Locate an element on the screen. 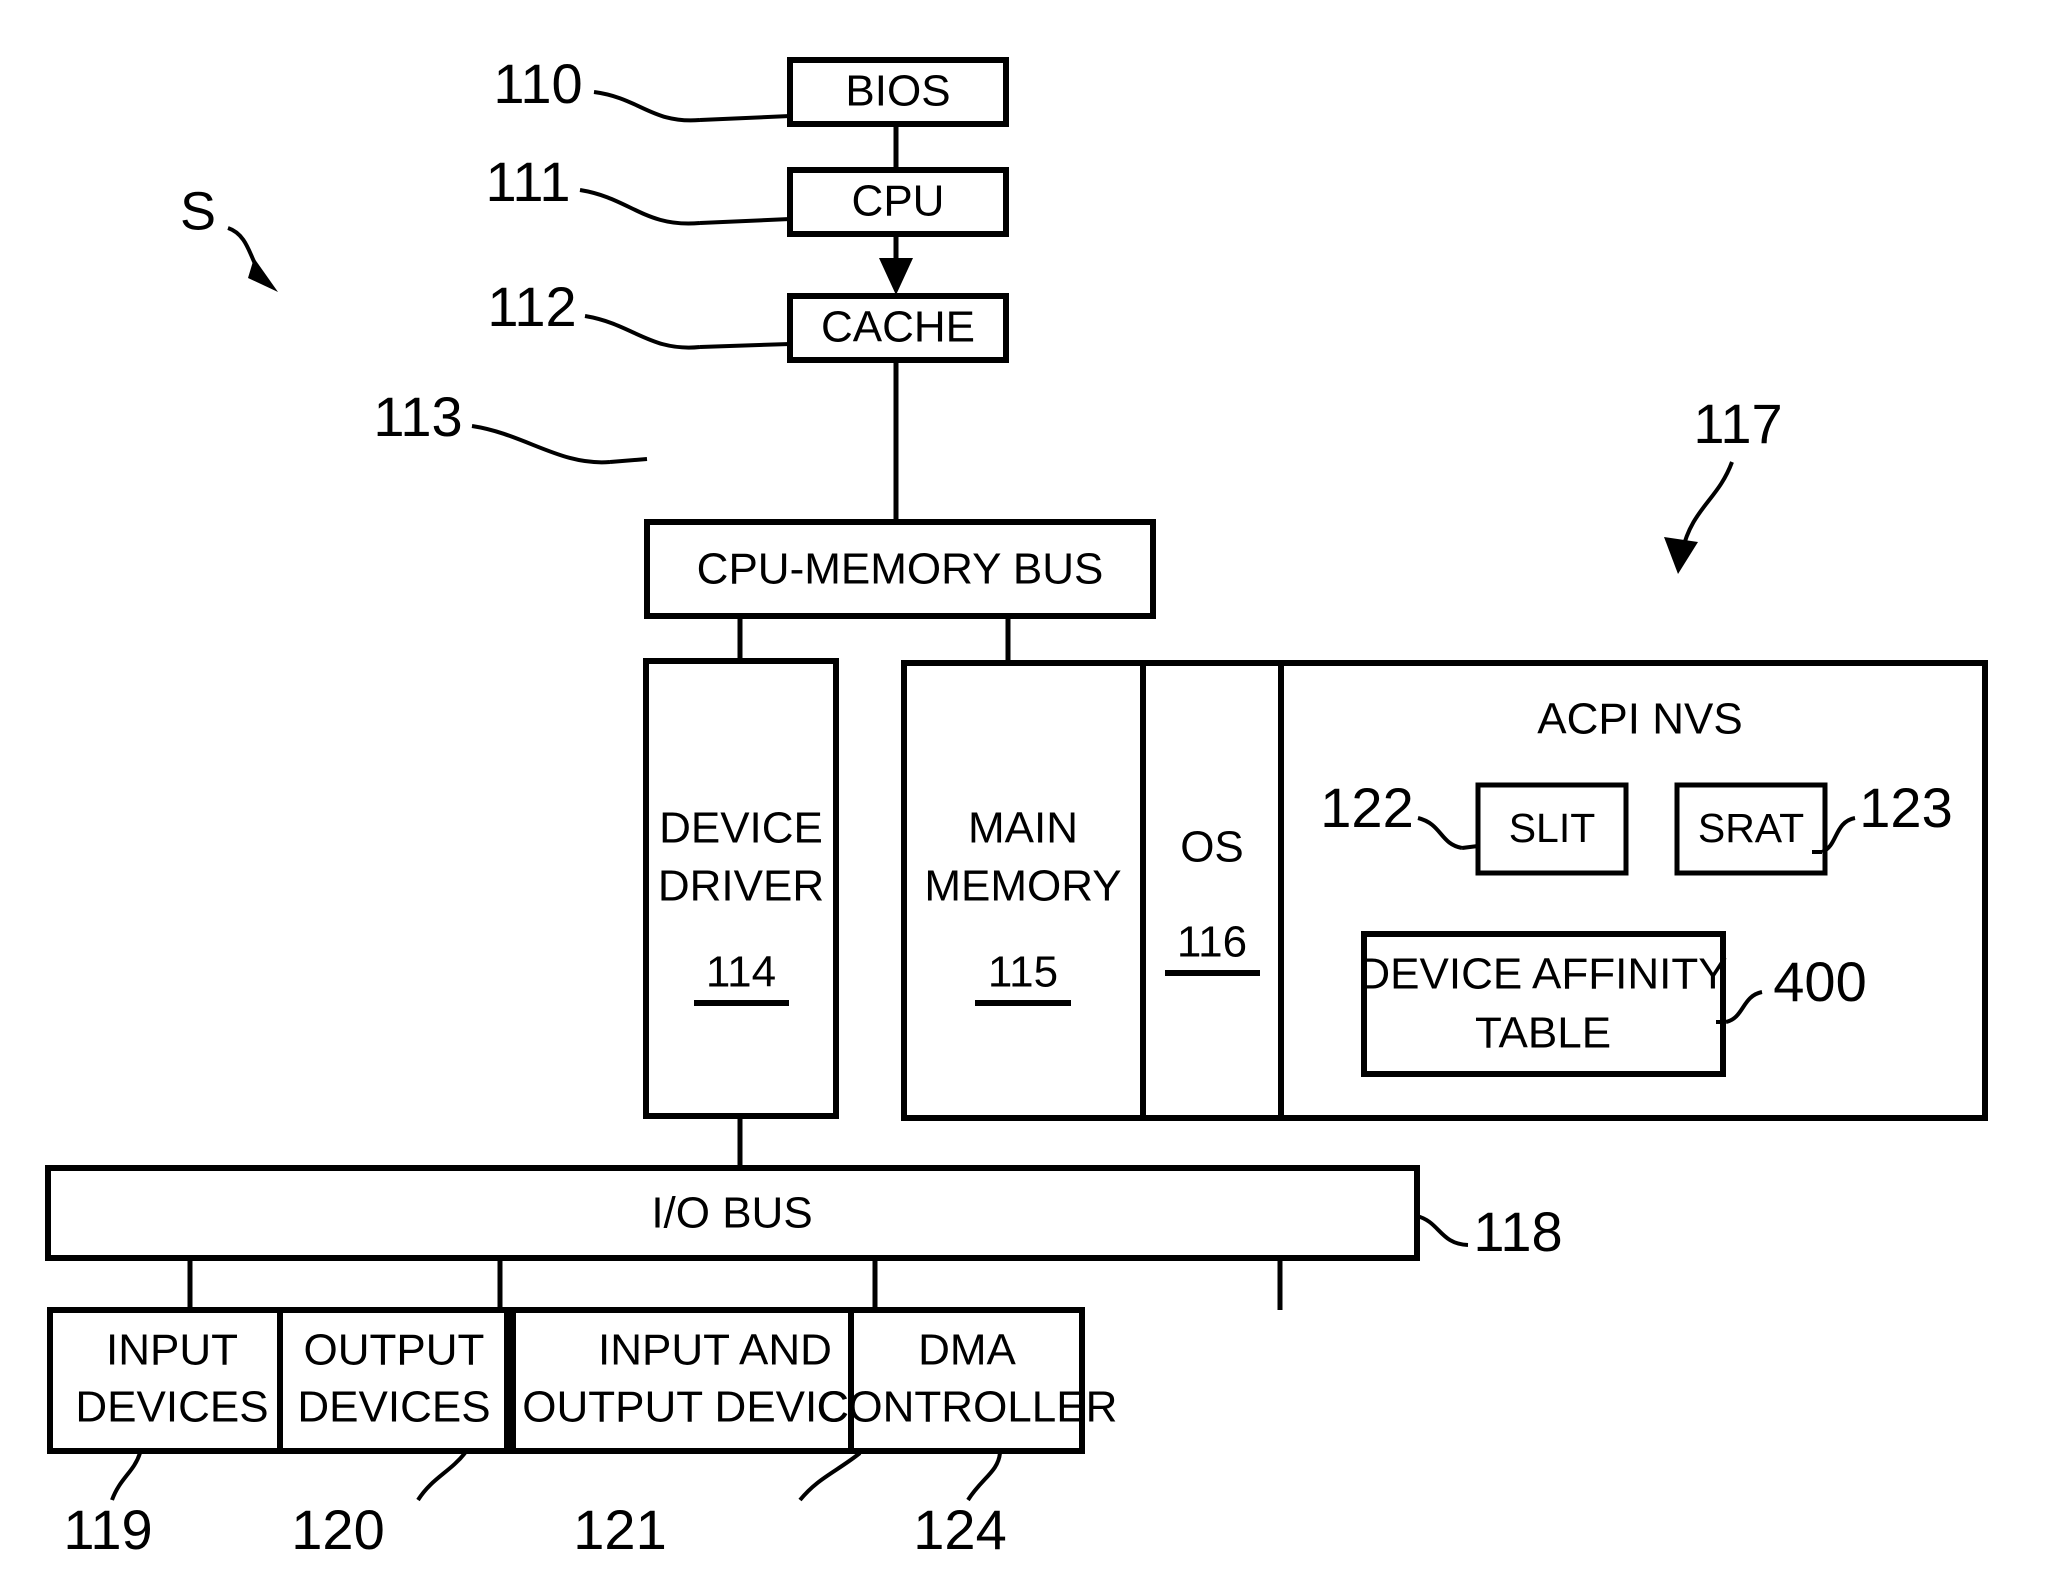 The width and height of the screenshot is (2054, 1593). bios-label: BIOS is located at coordinates (897, 91).